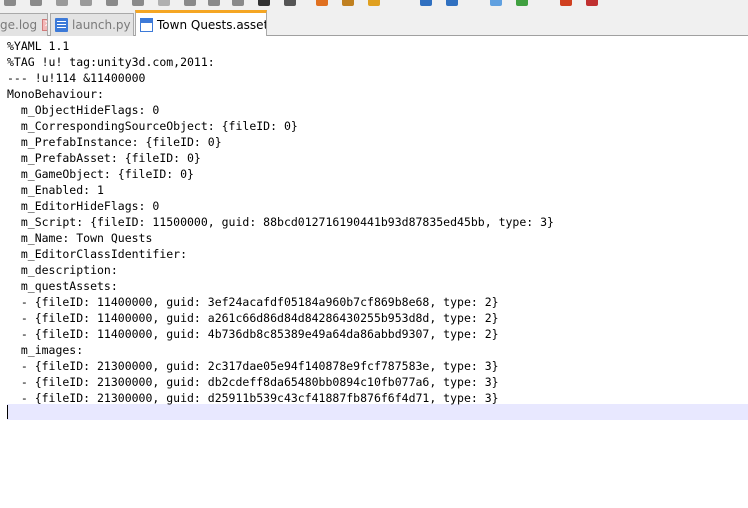 The height and width of the screenshot is (508, 748). I want to click on indent-guide-icon, so click(496, 3).